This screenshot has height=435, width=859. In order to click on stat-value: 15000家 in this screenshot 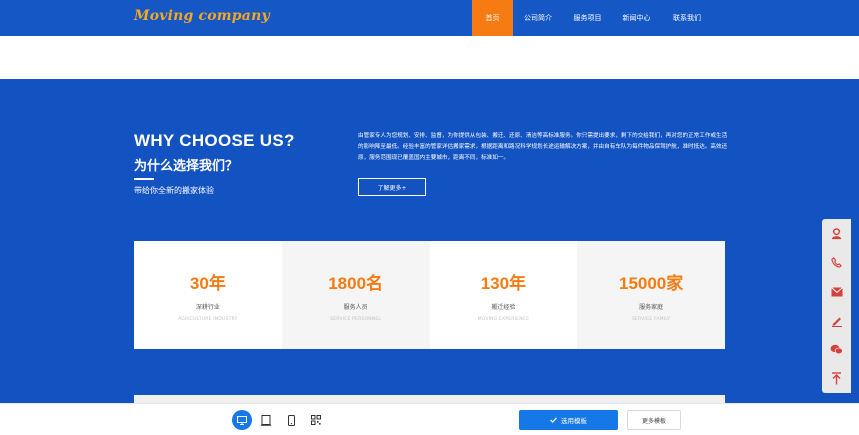, I will do `click(651, 283)`.